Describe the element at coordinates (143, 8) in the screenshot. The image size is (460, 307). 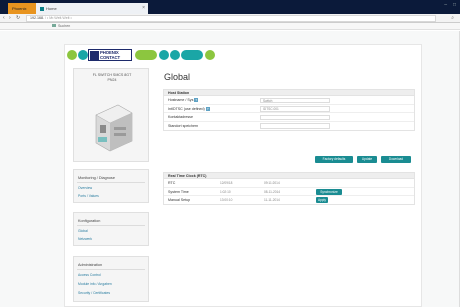
I see `close-icon: ×` at that location.